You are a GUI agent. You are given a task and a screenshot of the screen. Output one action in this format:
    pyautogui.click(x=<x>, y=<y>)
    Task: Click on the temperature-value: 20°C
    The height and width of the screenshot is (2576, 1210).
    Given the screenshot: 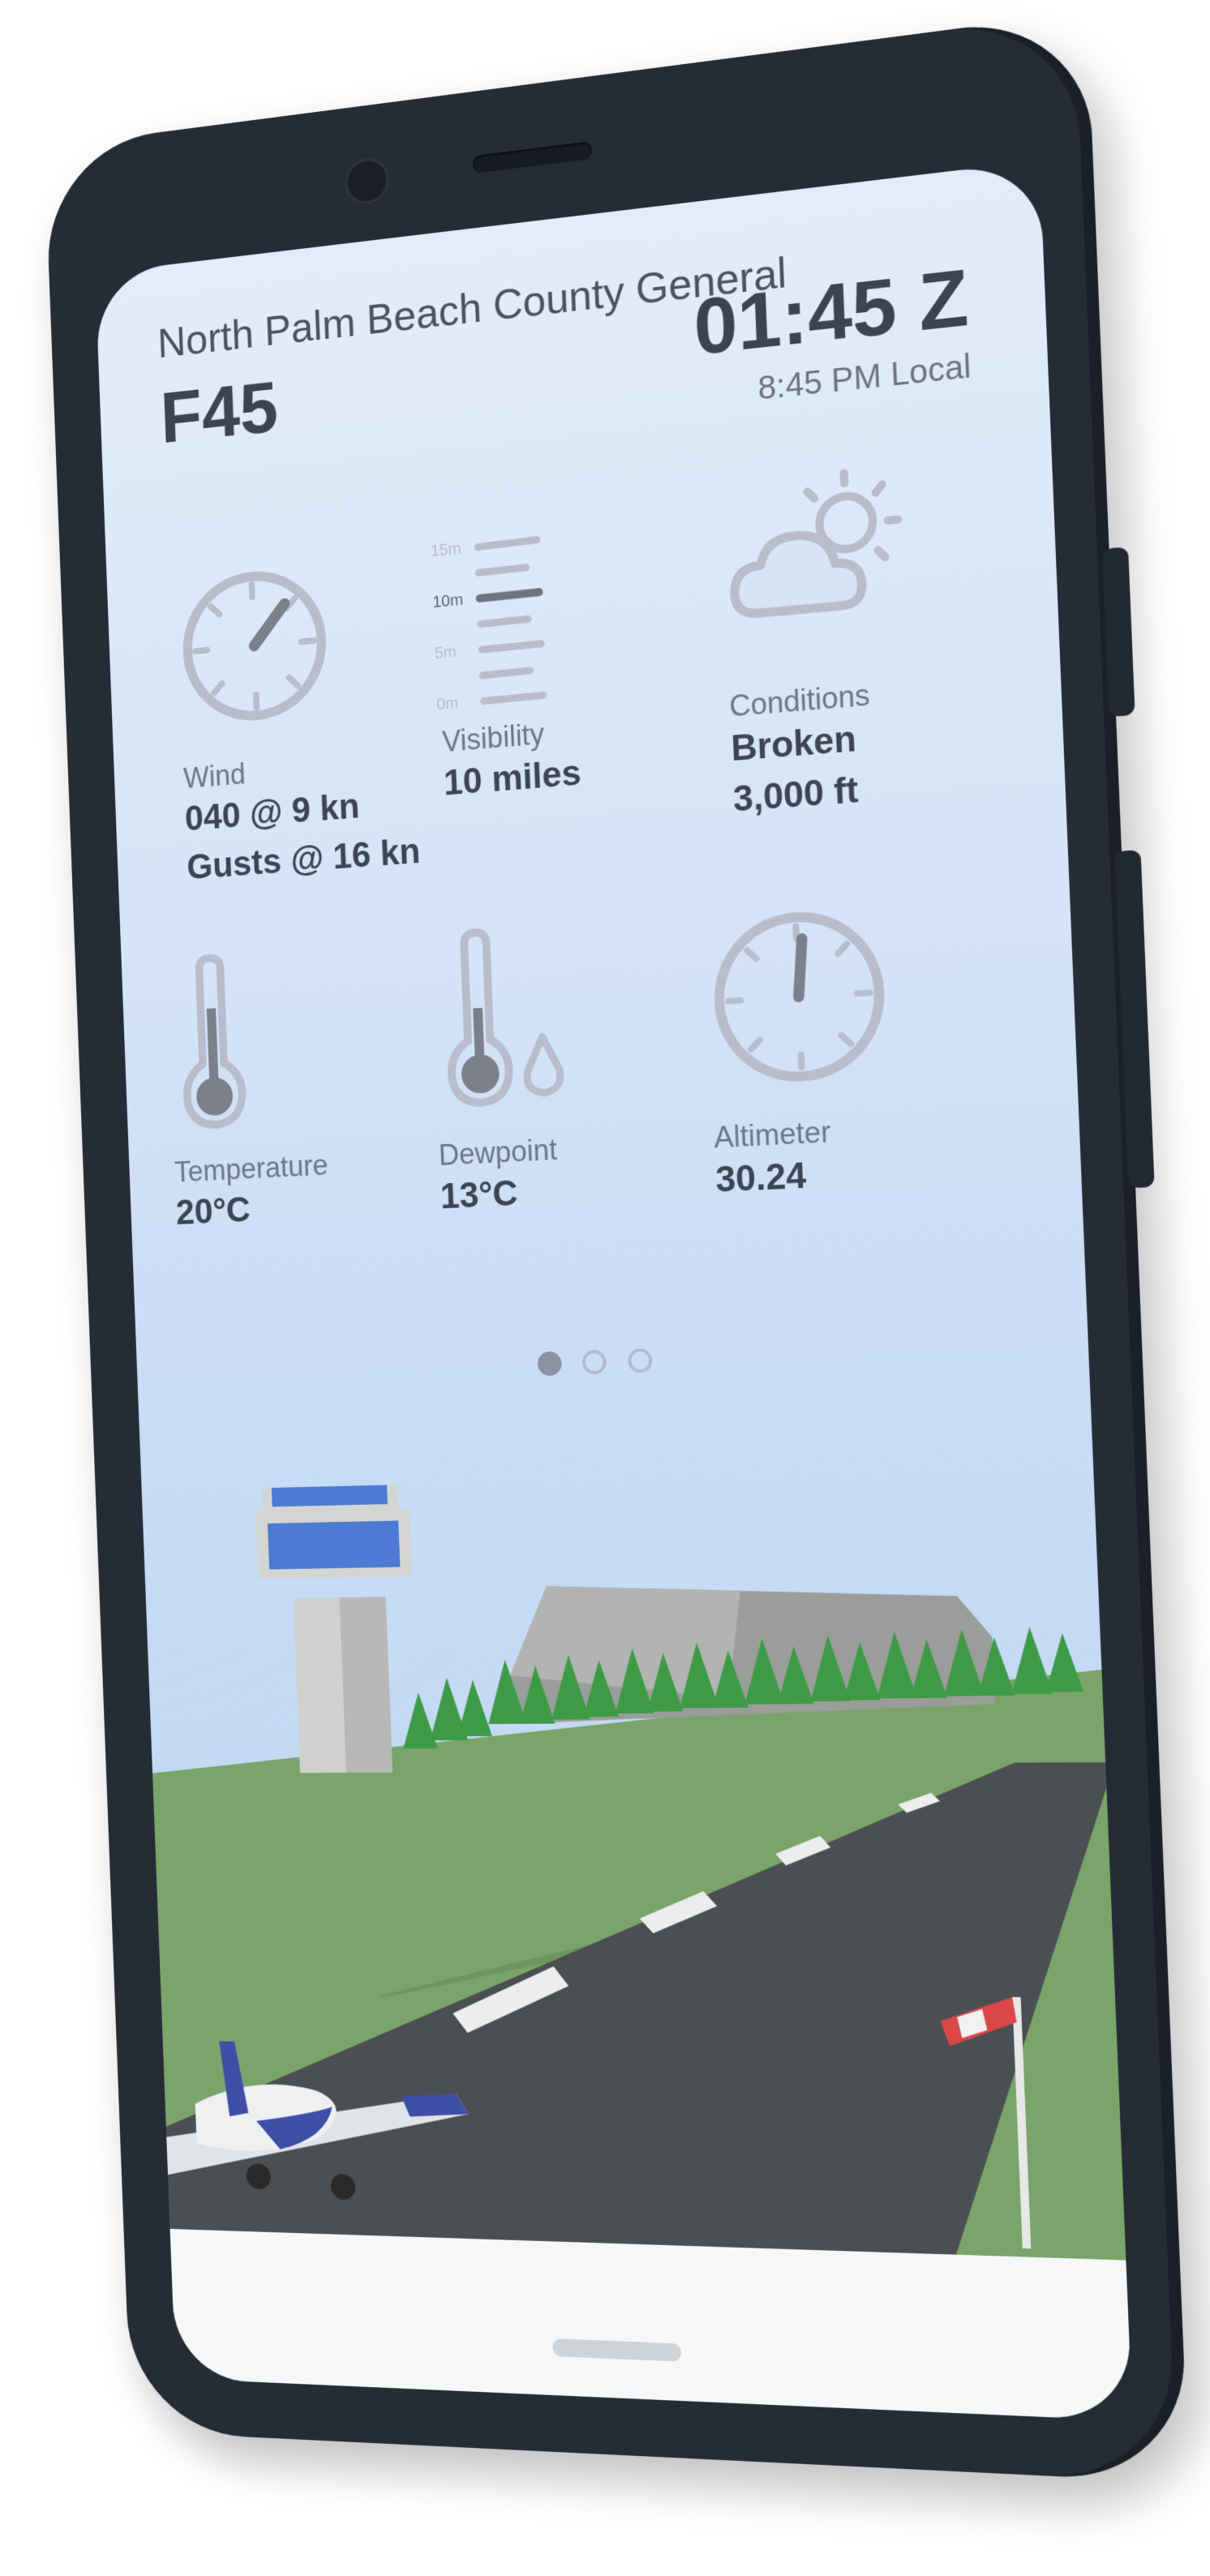 What is the action you would take?
    pyautogui.click(x=213, y=1210)
    